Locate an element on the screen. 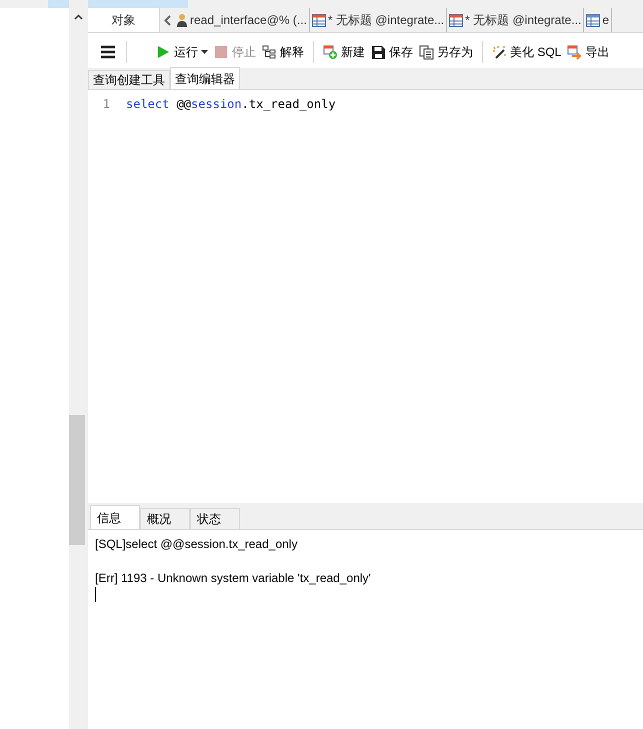 This screenshot has height=729, width=643. user-icon is located at coordinates (182, 20).